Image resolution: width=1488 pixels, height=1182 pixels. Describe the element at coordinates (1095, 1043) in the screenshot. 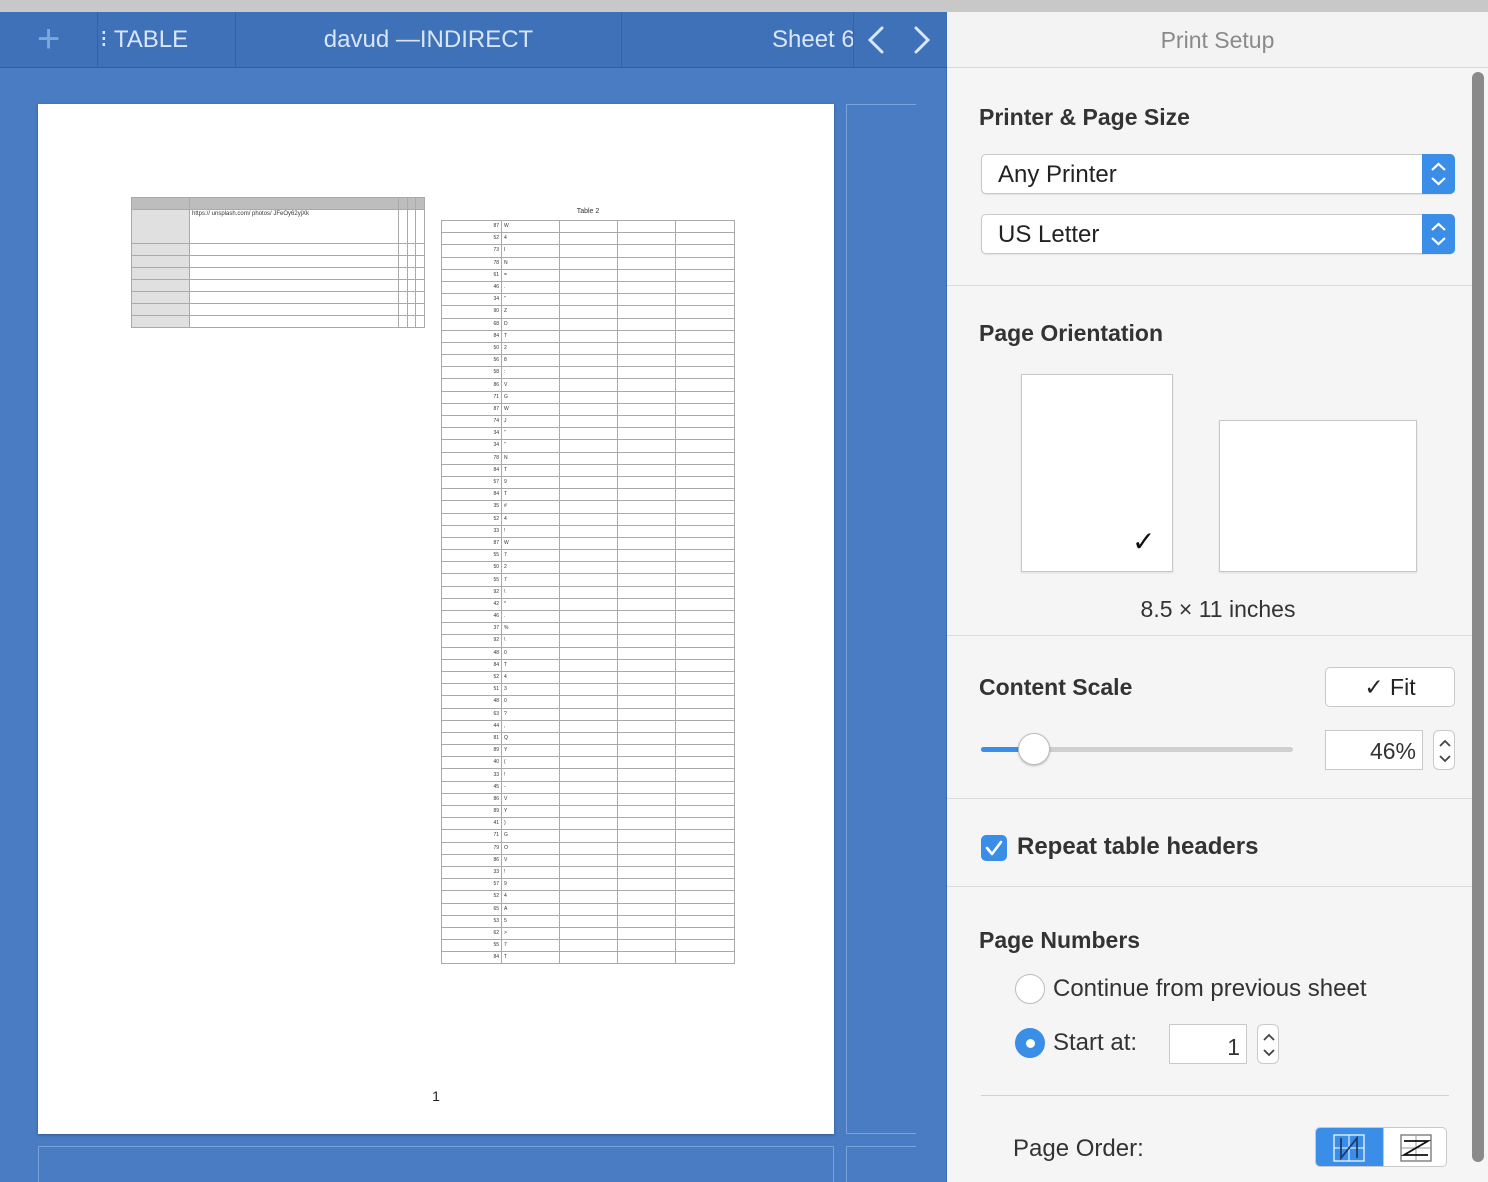

I see `start-at-label: Start at:` at that location.